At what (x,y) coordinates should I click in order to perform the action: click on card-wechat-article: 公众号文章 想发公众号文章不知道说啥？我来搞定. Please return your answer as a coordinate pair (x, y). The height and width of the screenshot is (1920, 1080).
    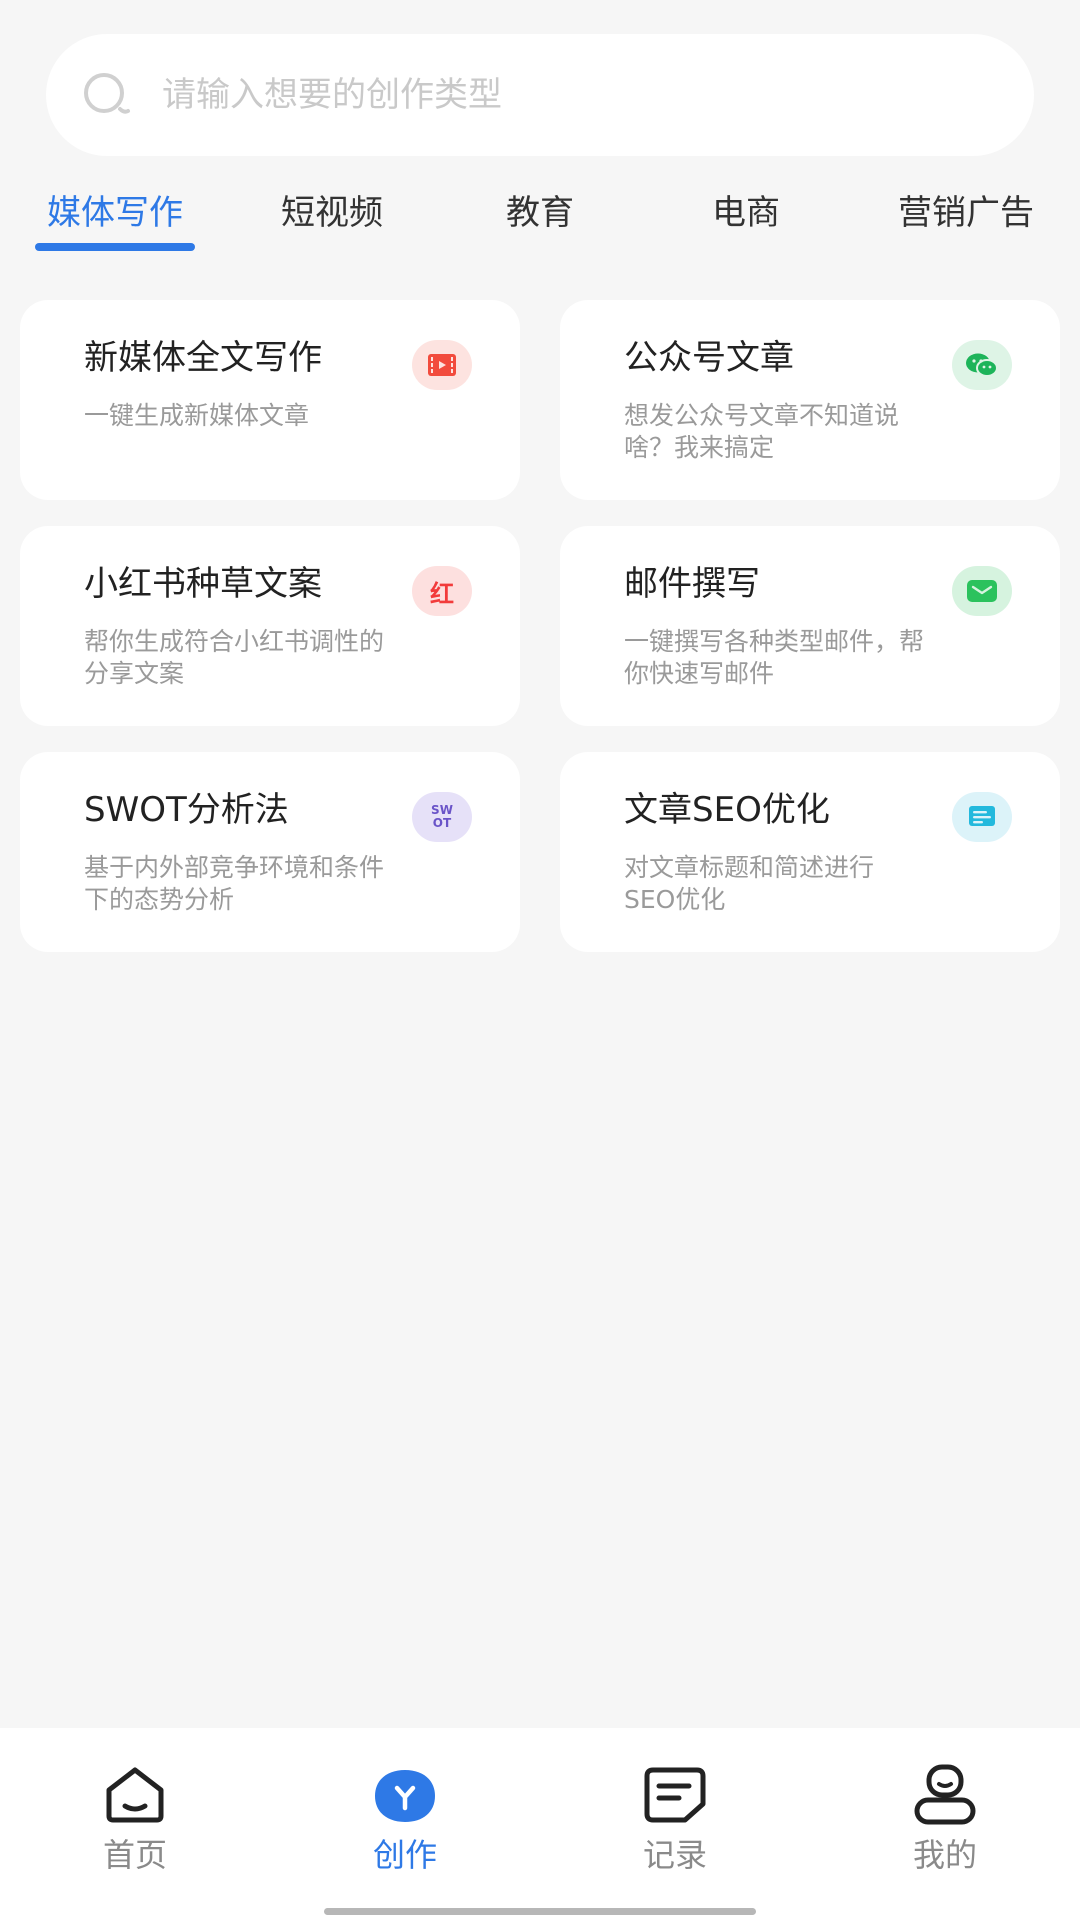
    Looking at the image, I should click on (810, 400).